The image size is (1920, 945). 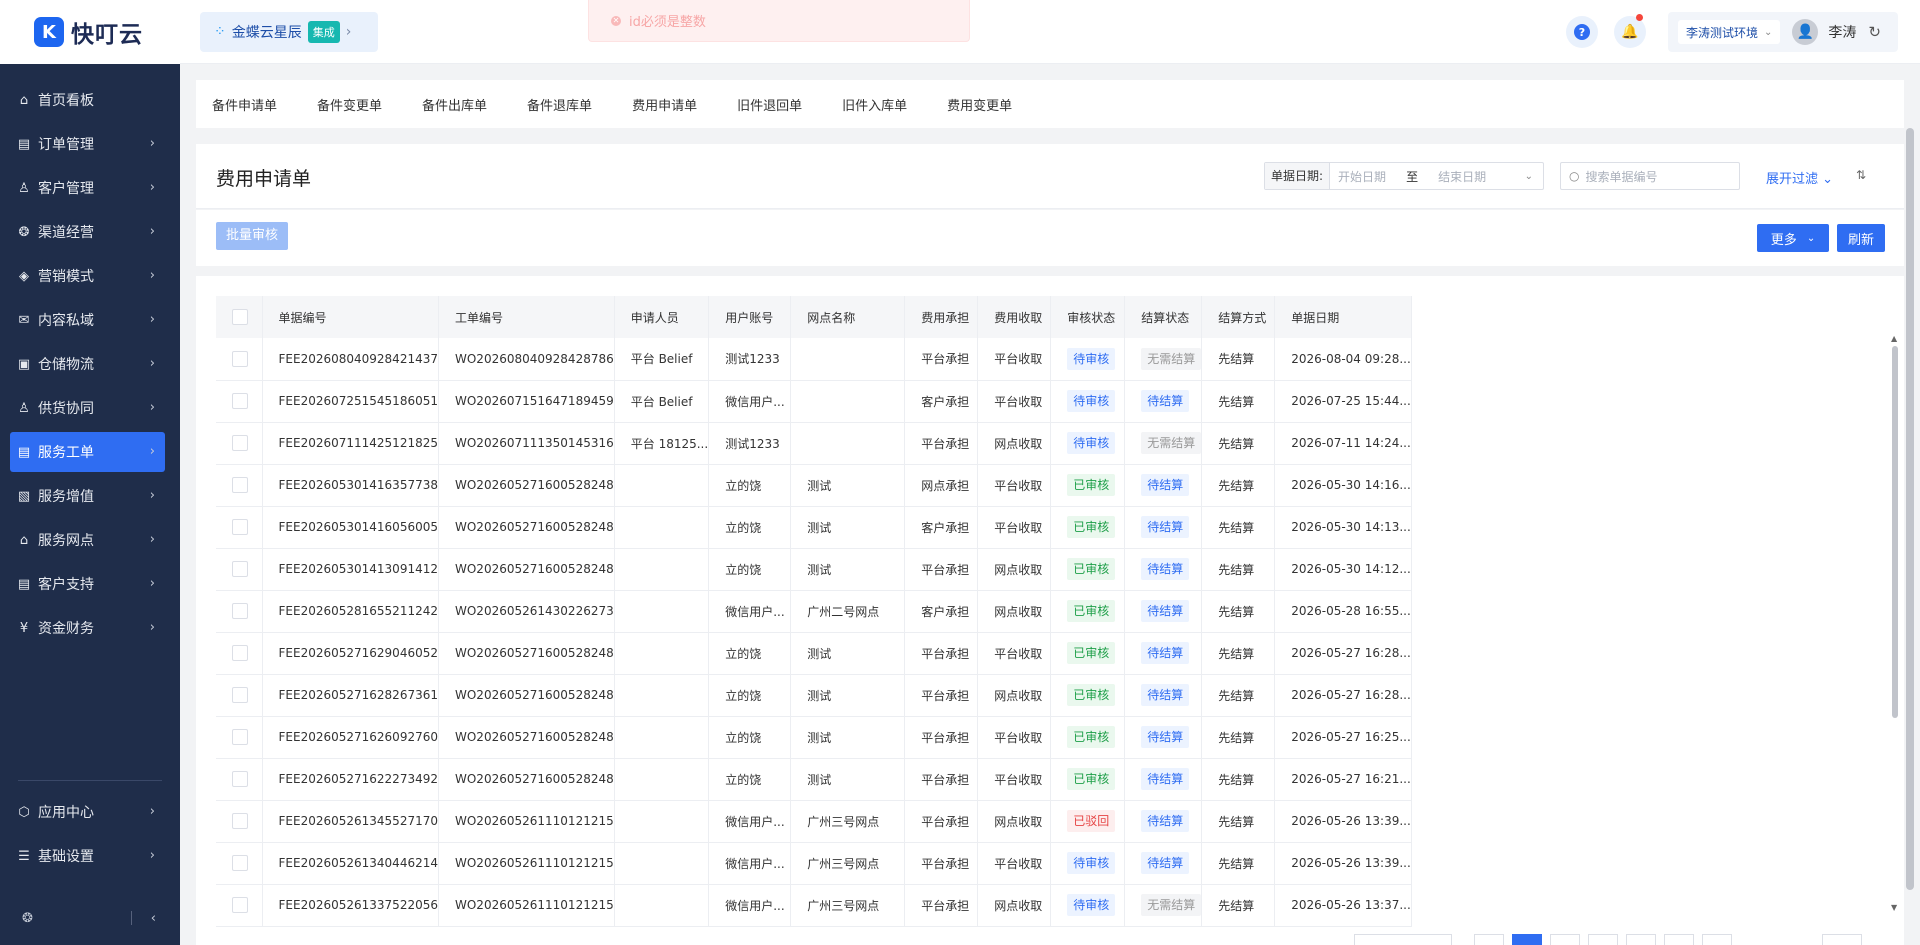 What do you see at coordinates (87, 496) in the screenshot?
I see `sidebar-item: ▧ 服务增值 ›` at bounding box center [87, 496].